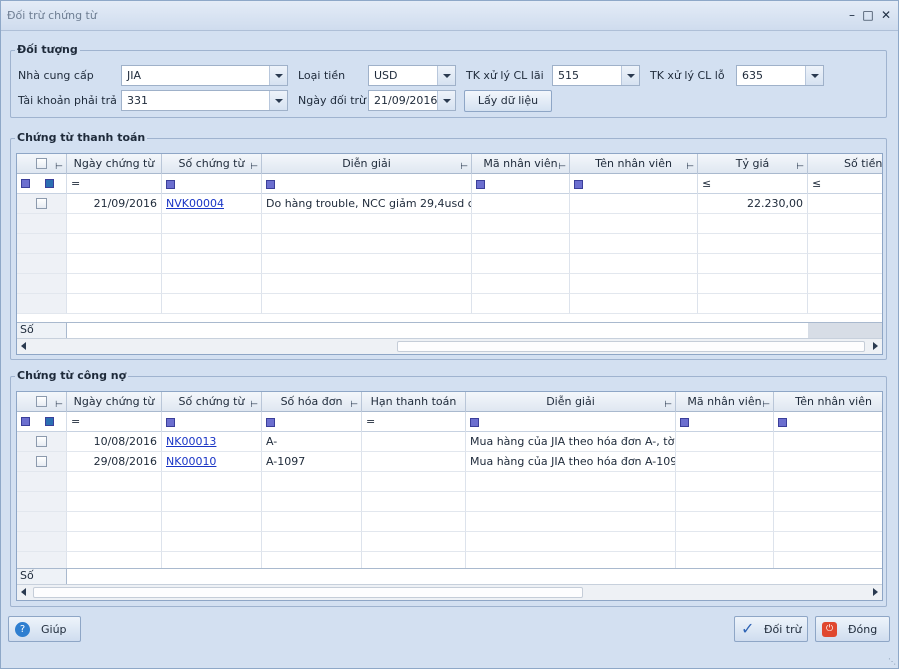 The height and width of the screenshot is (669, 899). Describe the element at coordinates (114, 204) in the screenshot. I see `cell-date: 21/09/2016` at that location.